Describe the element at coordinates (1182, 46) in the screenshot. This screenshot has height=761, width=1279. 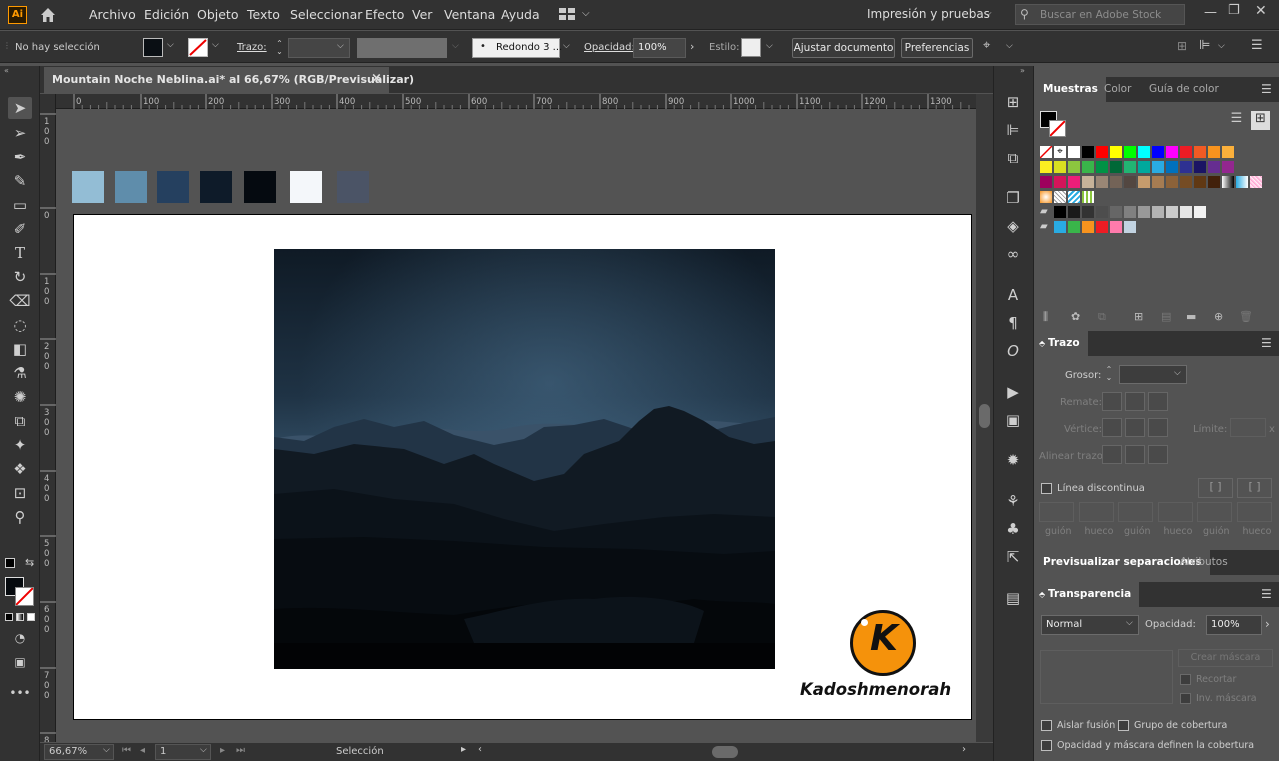
I see `align-grid-icon: ⊞` at that location.